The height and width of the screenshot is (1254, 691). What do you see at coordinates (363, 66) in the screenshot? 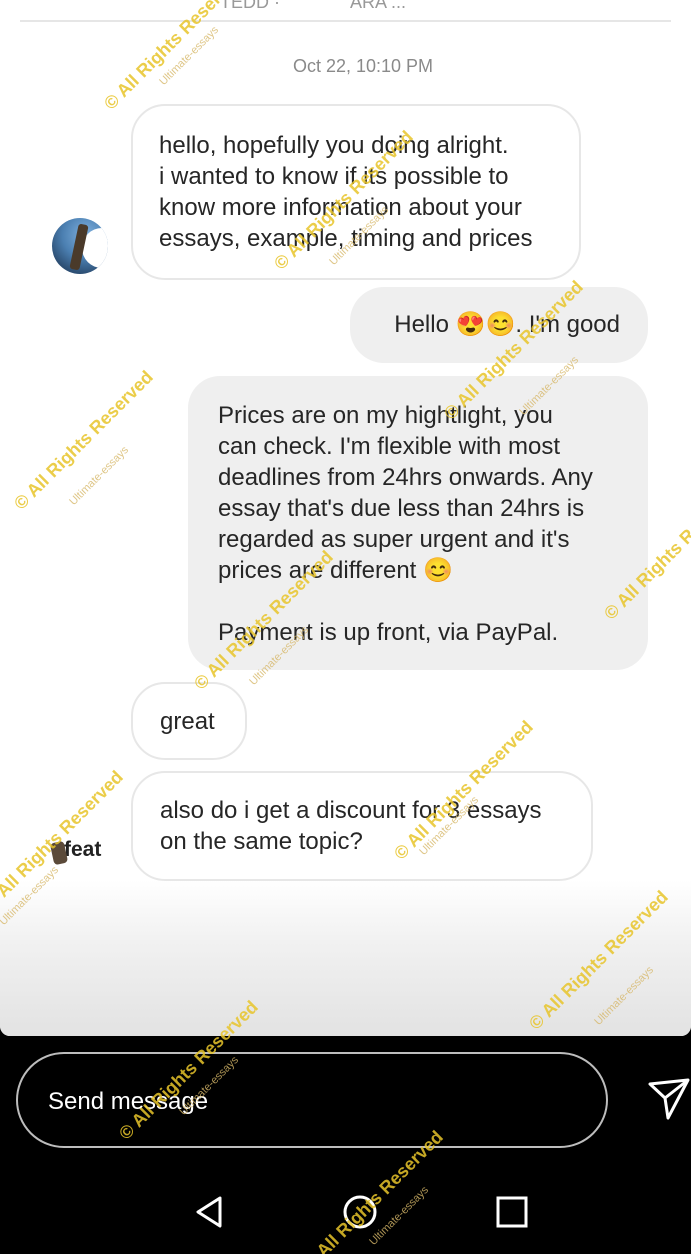
I see `message-timestamp: Oct 22, 10:10 PM` at bounding box center [363, 66].